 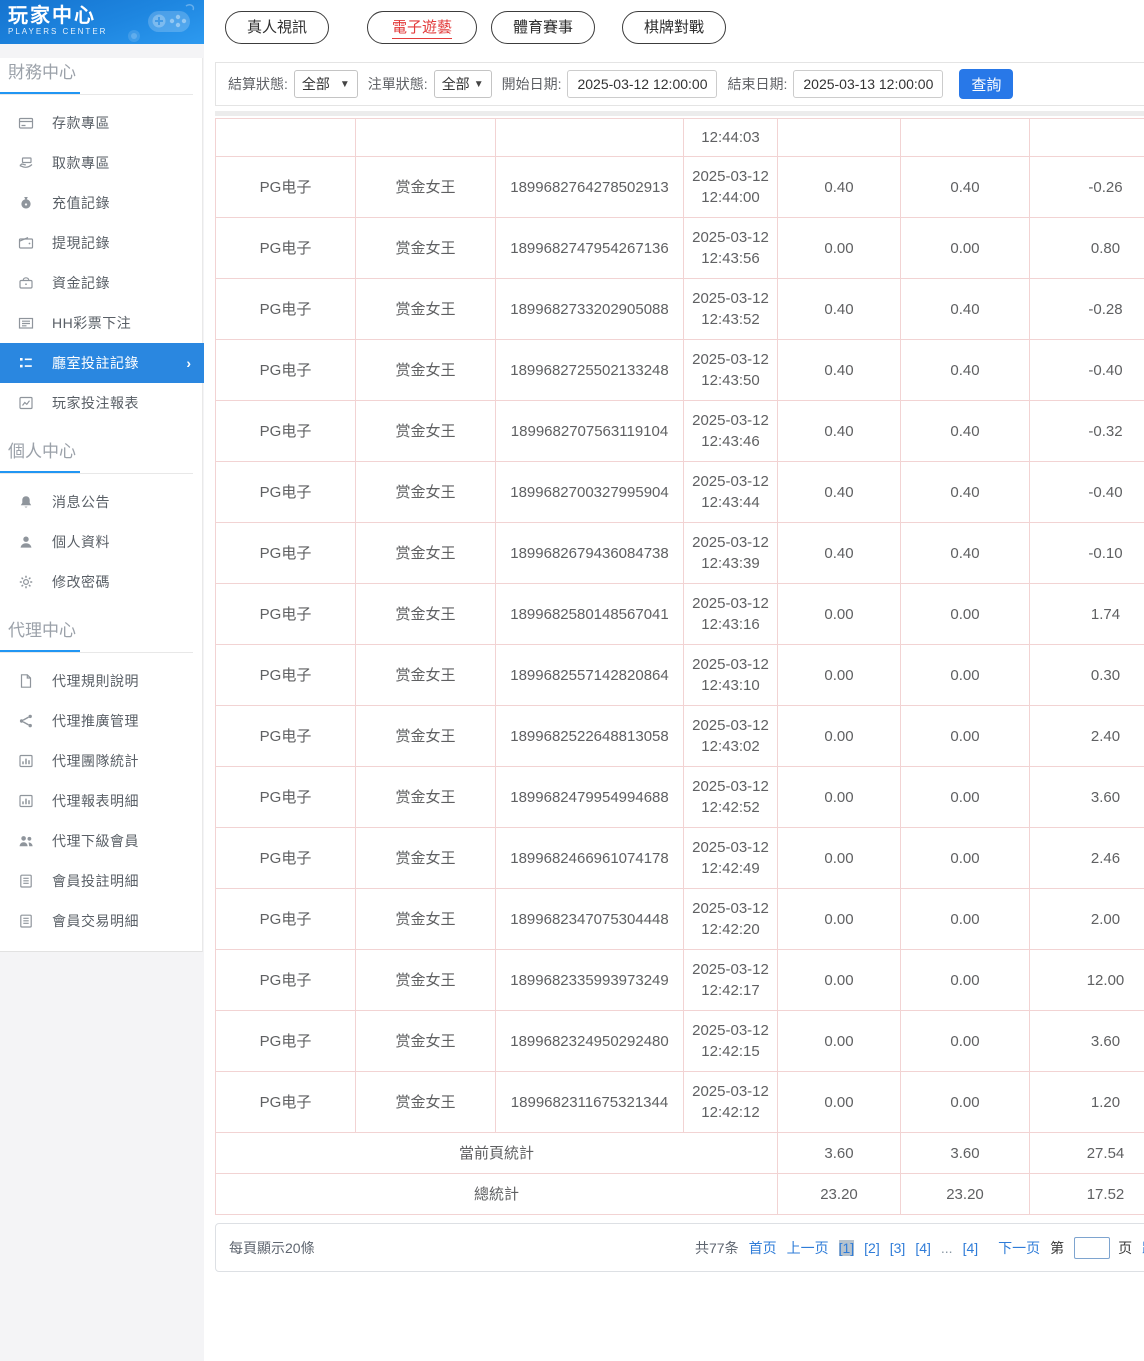 I want to click on win-loss-cell: 0.30, so click(x=1086, y=675).